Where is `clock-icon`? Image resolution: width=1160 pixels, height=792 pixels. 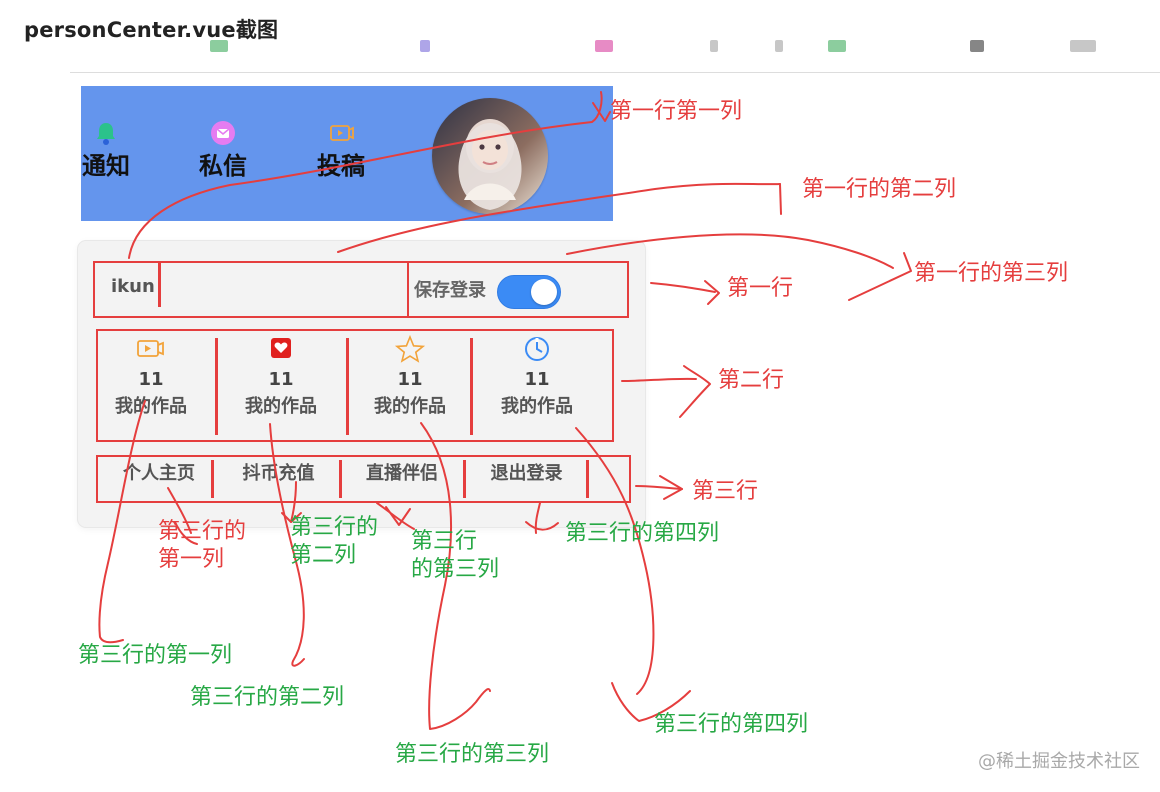 clock-icon is located at coordinates (537, 349).